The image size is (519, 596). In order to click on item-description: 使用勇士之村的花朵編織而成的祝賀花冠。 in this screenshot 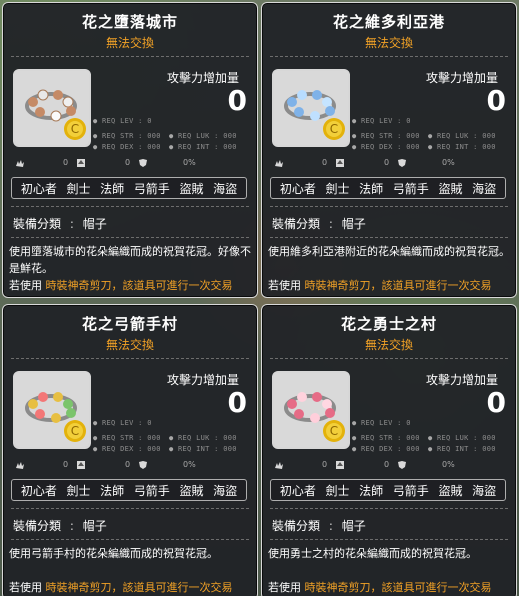, I will do `click(372, 553)`.